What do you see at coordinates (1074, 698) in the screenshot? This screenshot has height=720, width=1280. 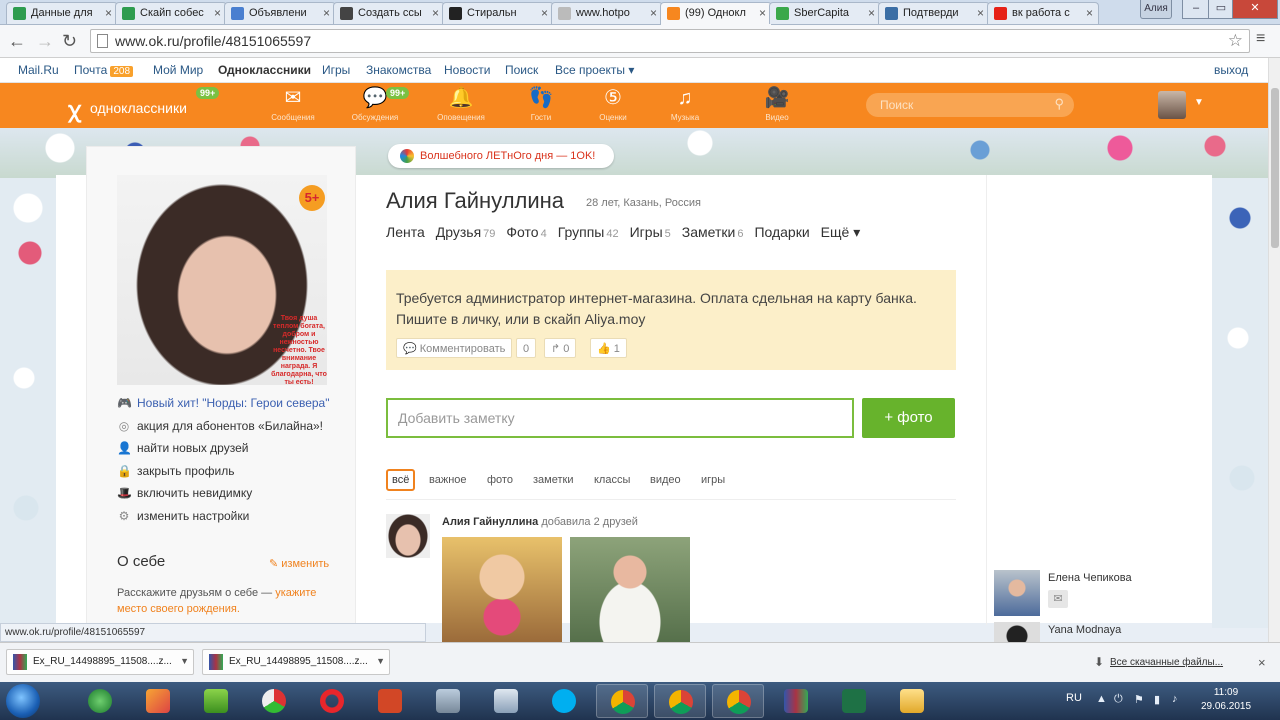 I see `language-indicator: RU` at bounding box center [1074, 698].